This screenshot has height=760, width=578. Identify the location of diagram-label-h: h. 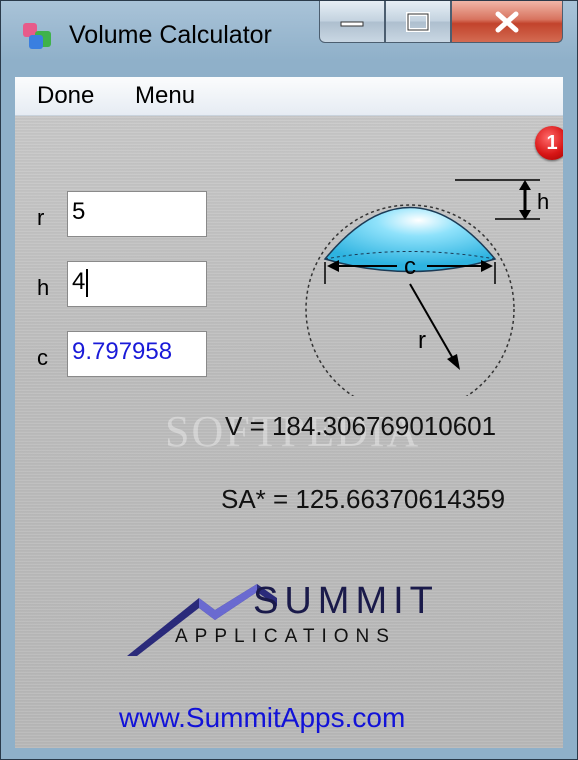
(543, 201).